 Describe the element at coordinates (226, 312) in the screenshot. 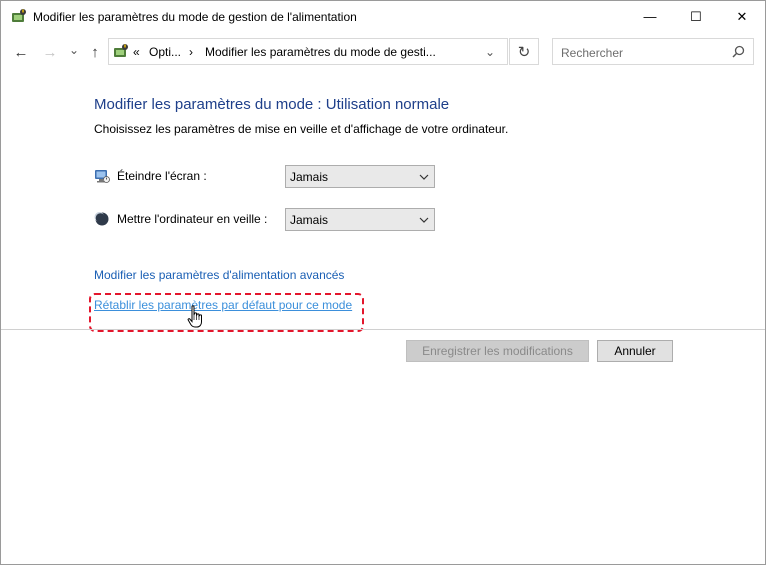

I see `highlight-box` at that location.